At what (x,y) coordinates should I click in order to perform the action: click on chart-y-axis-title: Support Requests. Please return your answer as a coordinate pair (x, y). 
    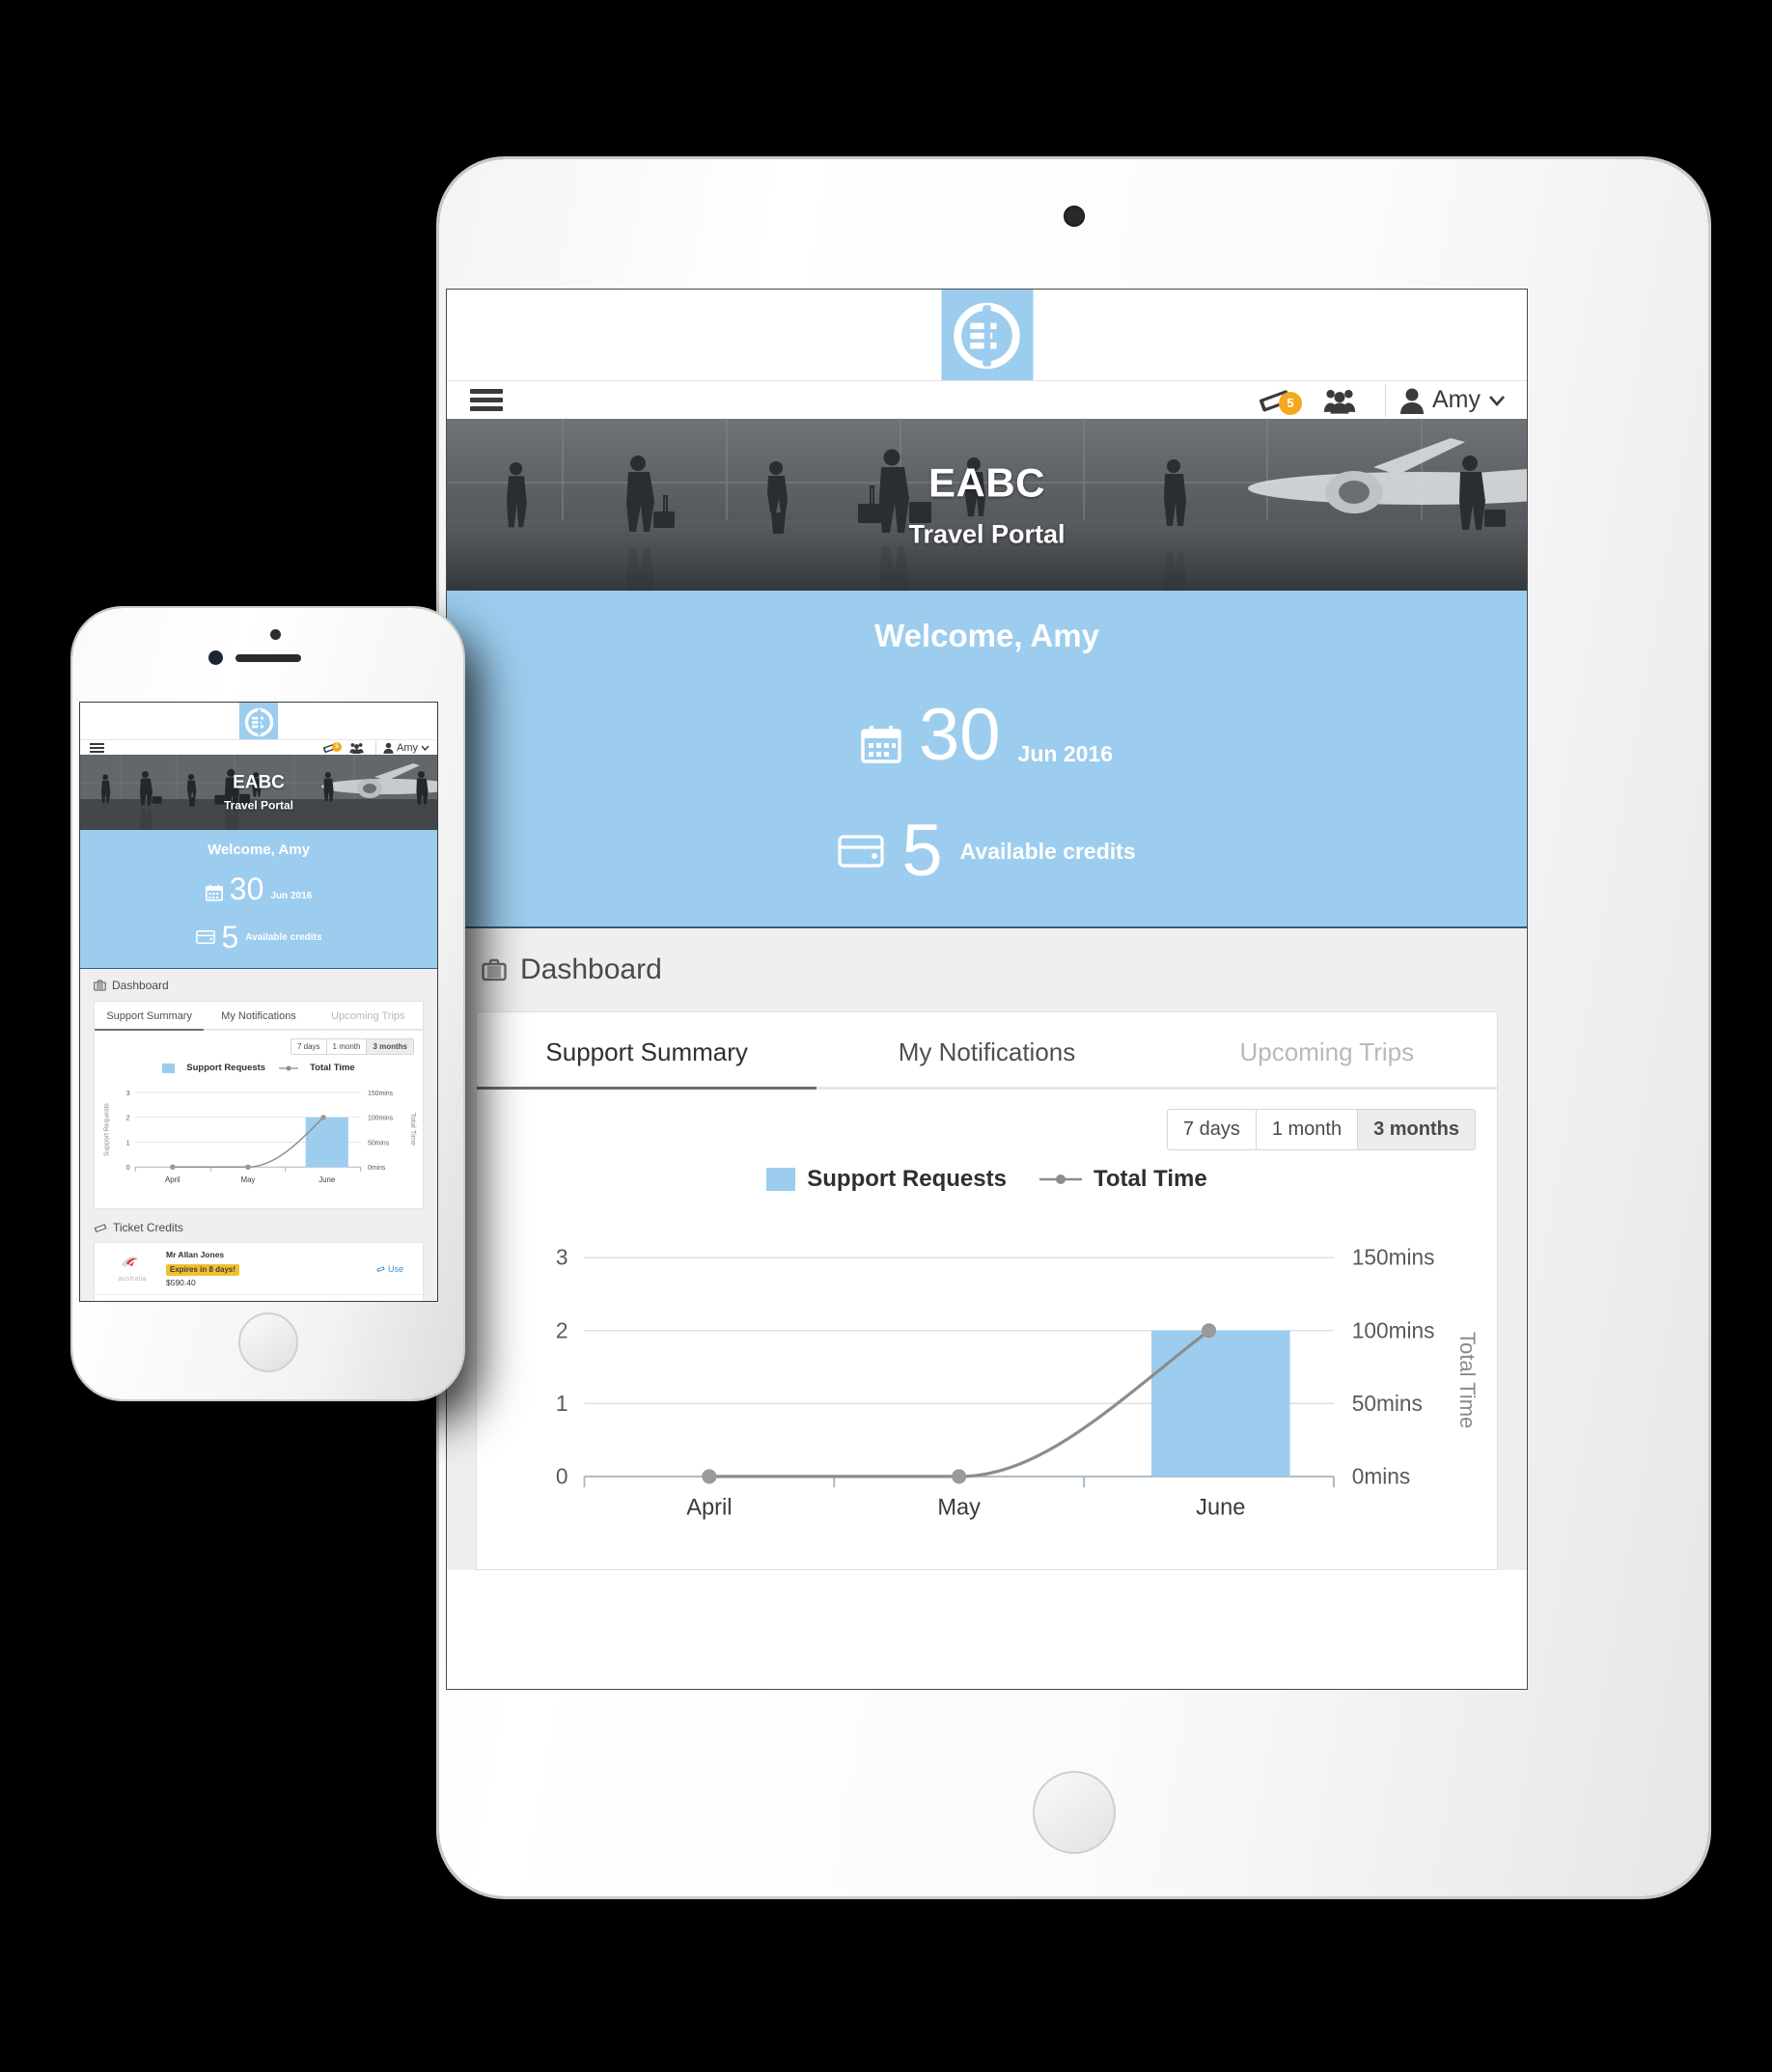
    Looking at the image, I should click on (107, 1130).